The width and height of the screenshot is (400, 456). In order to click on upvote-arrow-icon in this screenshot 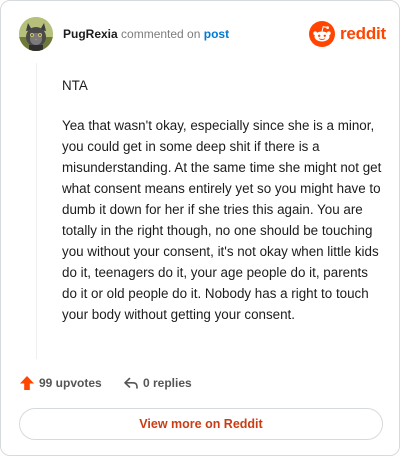, I will do `click(27, 383)`.